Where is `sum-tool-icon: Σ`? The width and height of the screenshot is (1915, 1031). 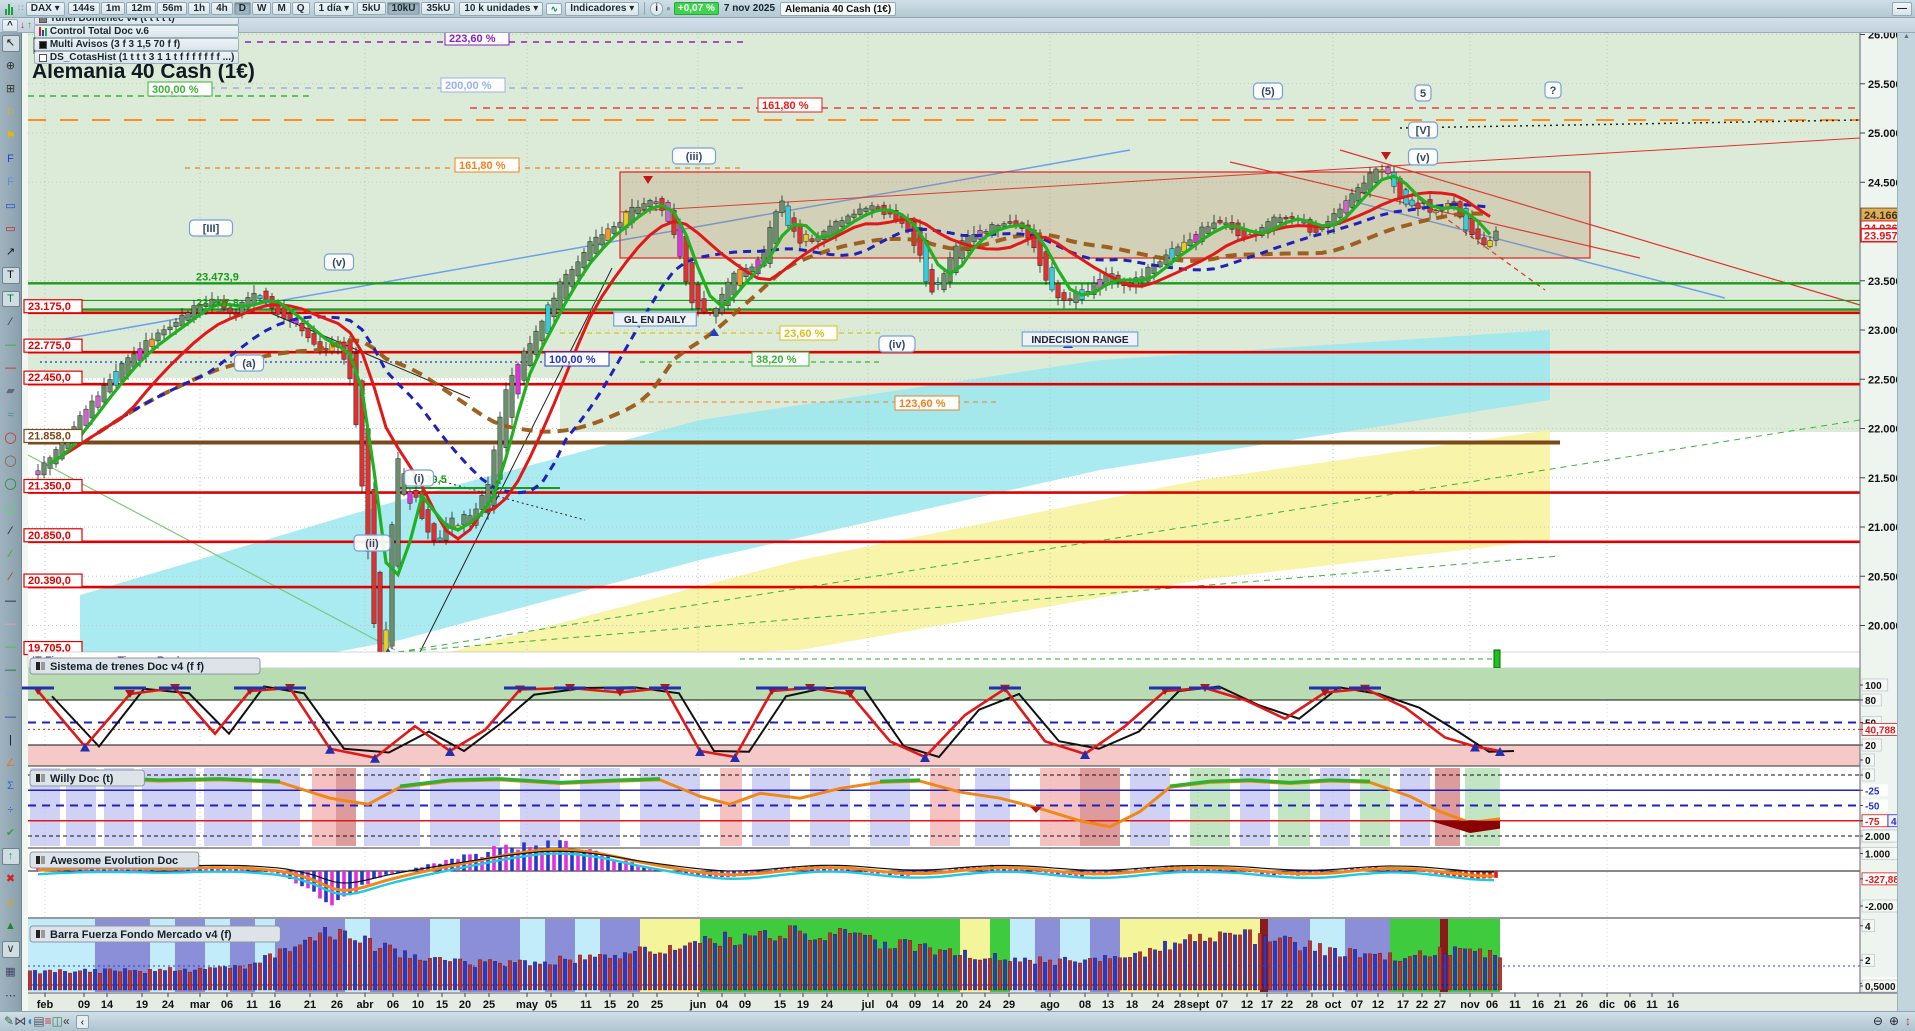
sum-tool-icon: Σ is located at coordinates (11, 787).